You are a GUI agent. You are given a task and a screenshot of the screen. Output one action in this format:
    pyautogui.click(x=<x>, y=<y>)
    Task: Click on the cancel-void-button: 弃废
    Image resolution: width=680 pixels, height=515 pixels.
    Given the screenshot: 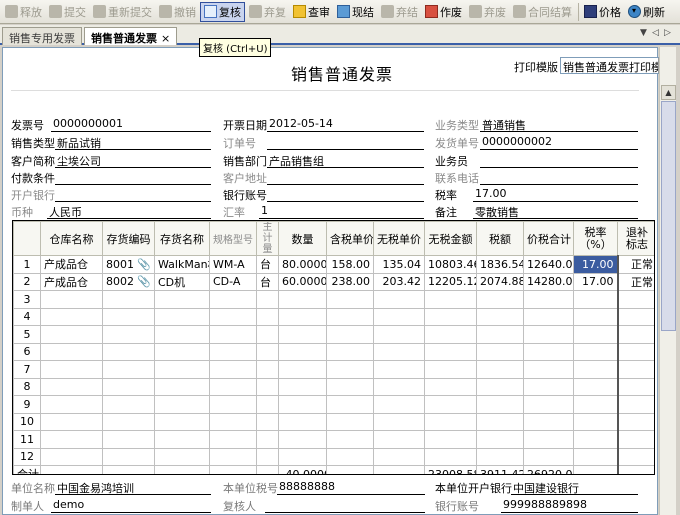 What is the action you would take?
    pyautogui.click(x=487, y=12)
    